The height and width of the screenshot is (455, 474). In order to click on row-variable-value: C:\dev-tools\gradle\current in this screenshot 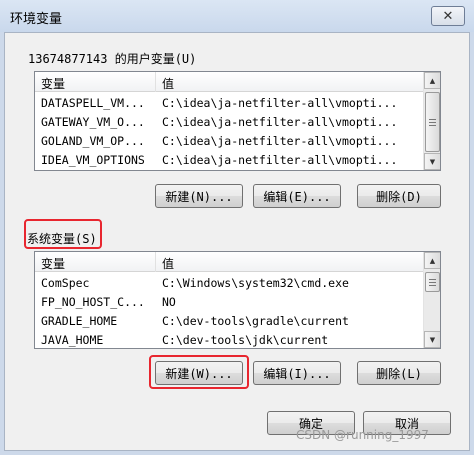, I will do `click(255, 321)`.